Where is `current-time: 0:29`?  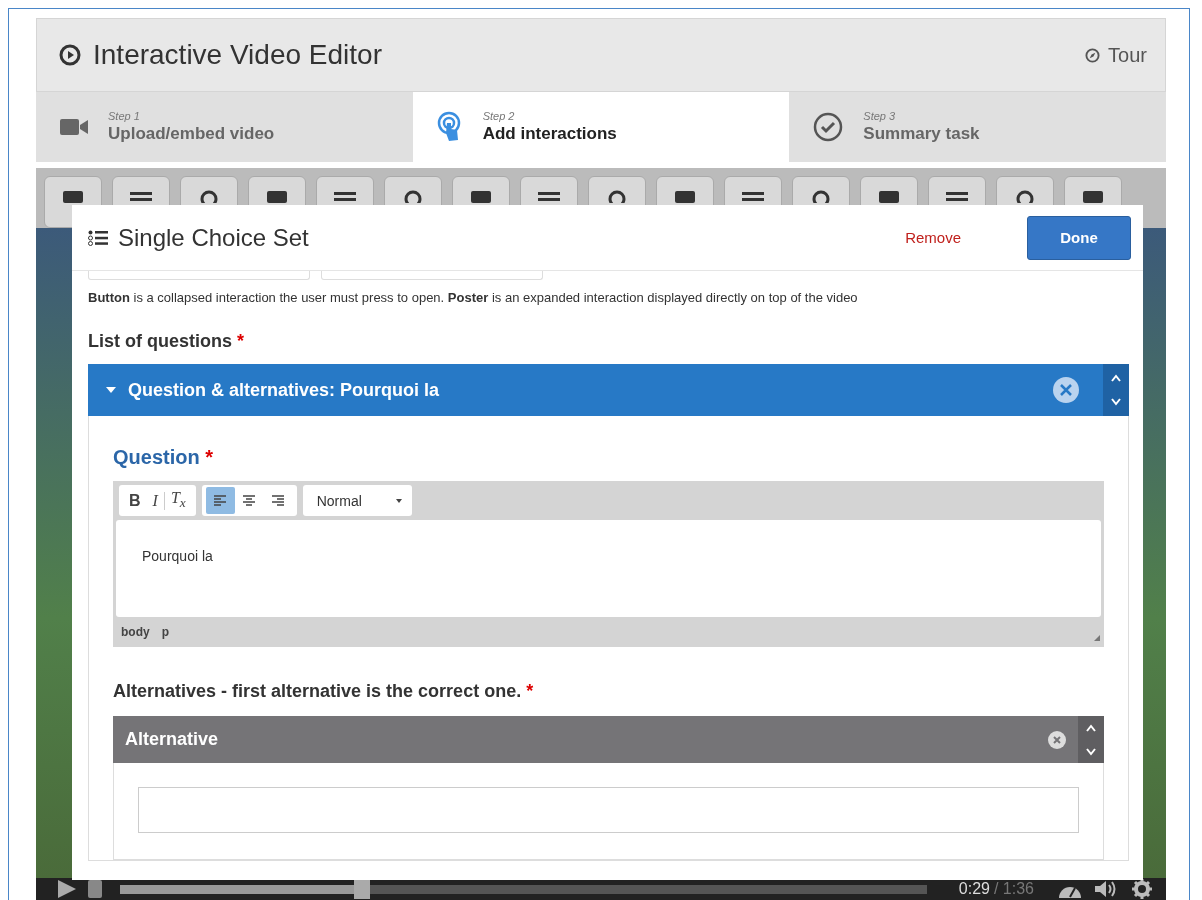
current-time: 0:29 is located at coordinates (974, 889).